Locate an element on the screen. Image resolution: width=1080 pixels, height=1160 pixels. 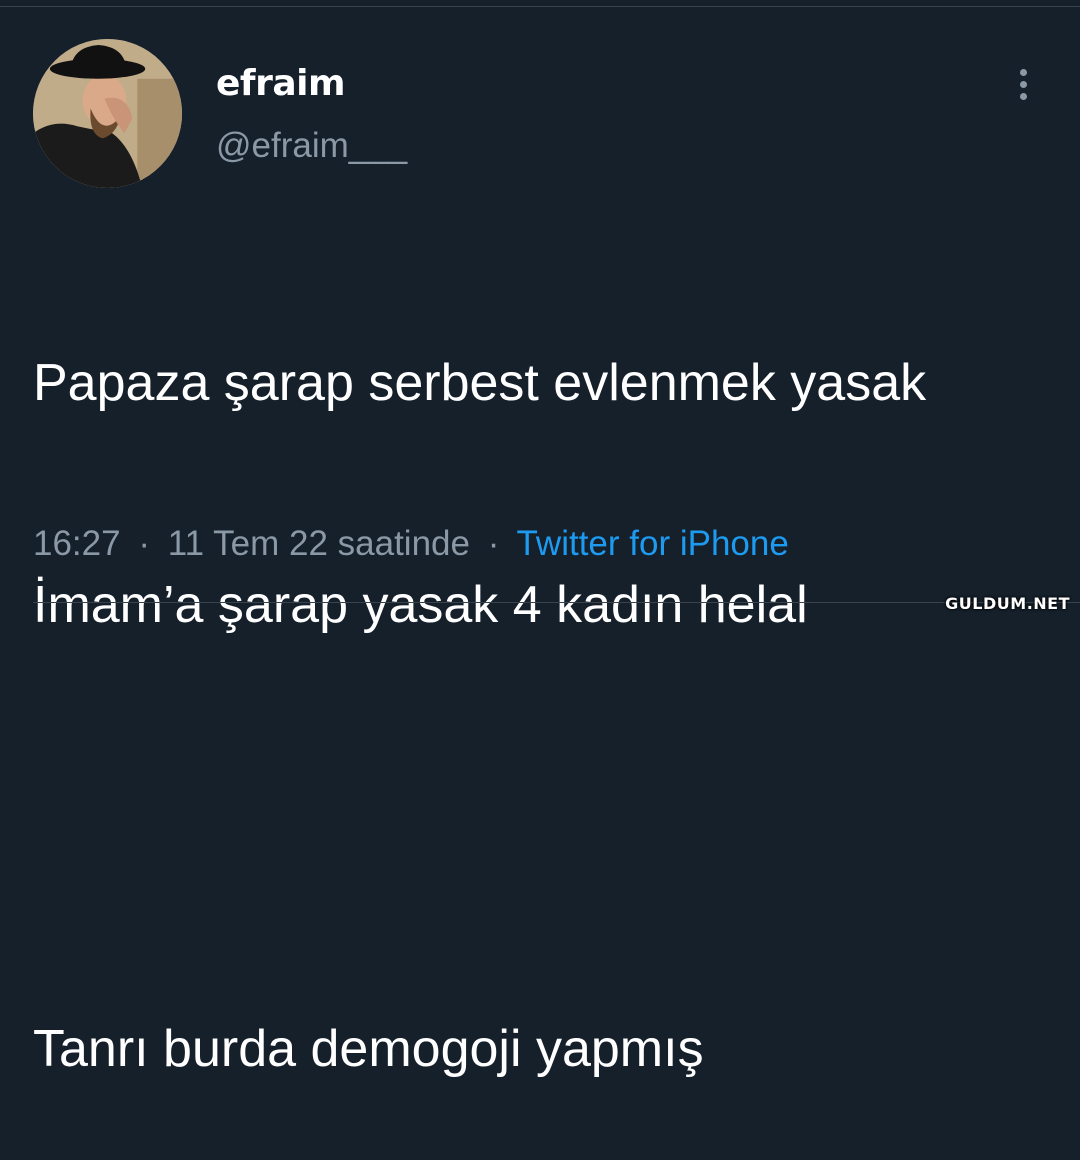
tweet-date: 11 Tem 22 saatinde is located at coordinates (319, 543).